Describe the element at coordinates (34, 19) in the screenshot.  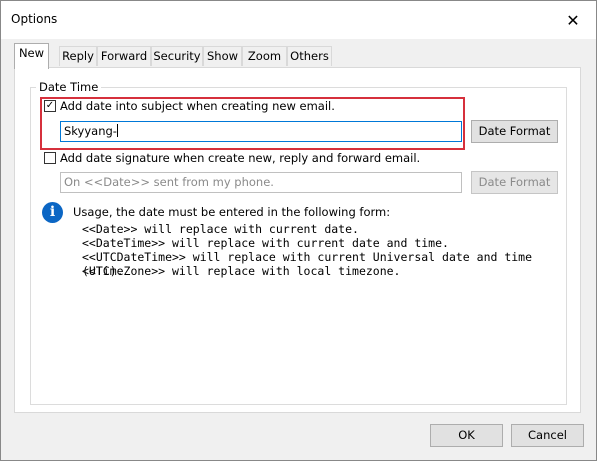
I see `window-title: Options` at that location.